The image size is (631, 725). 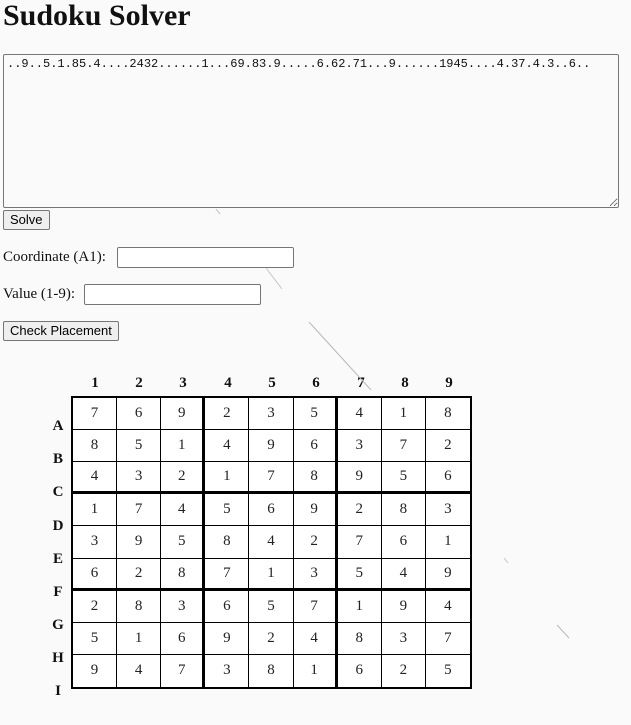 What do you see at coordinates (183, 383) in the screenshot?
I see `column-header: 3` at bounding box center [183, 383].